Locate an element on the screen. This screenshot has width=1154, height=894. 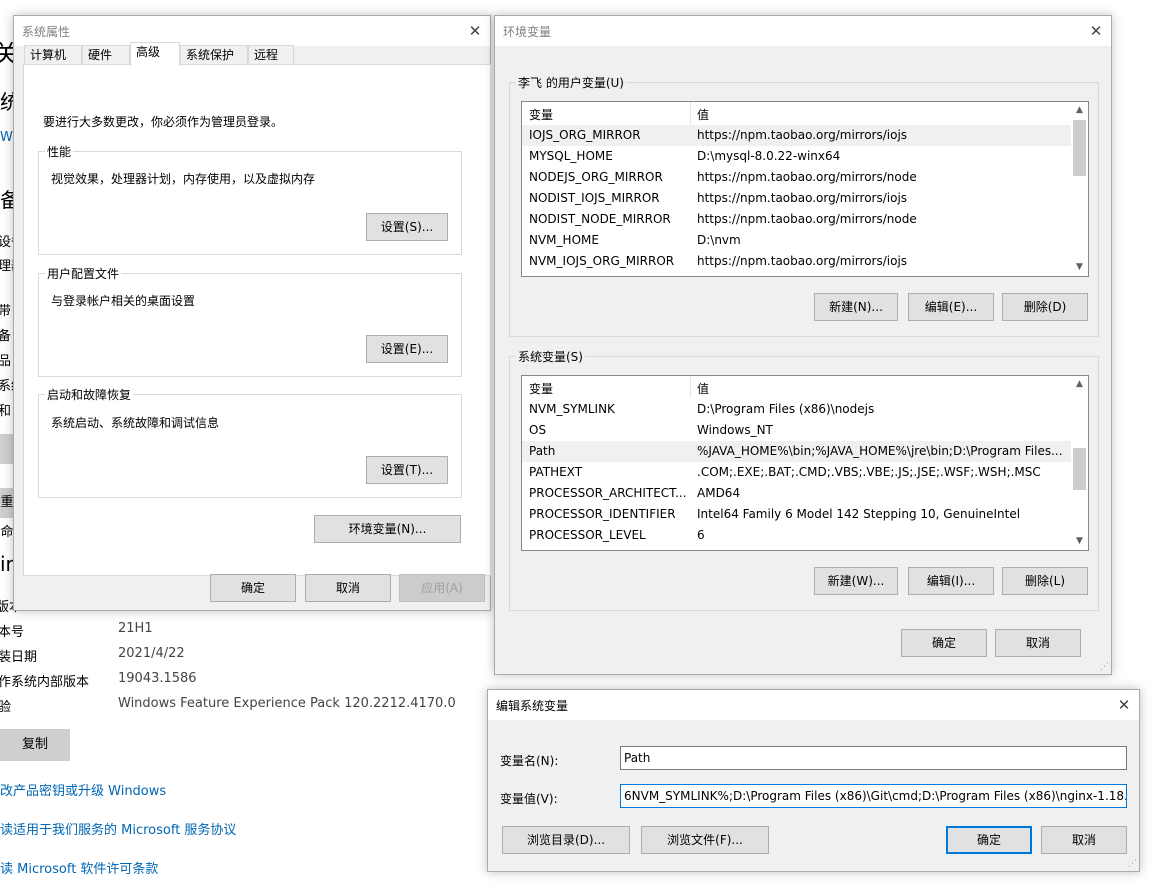
bg-button-fragment is located at coordinates (7, 449).